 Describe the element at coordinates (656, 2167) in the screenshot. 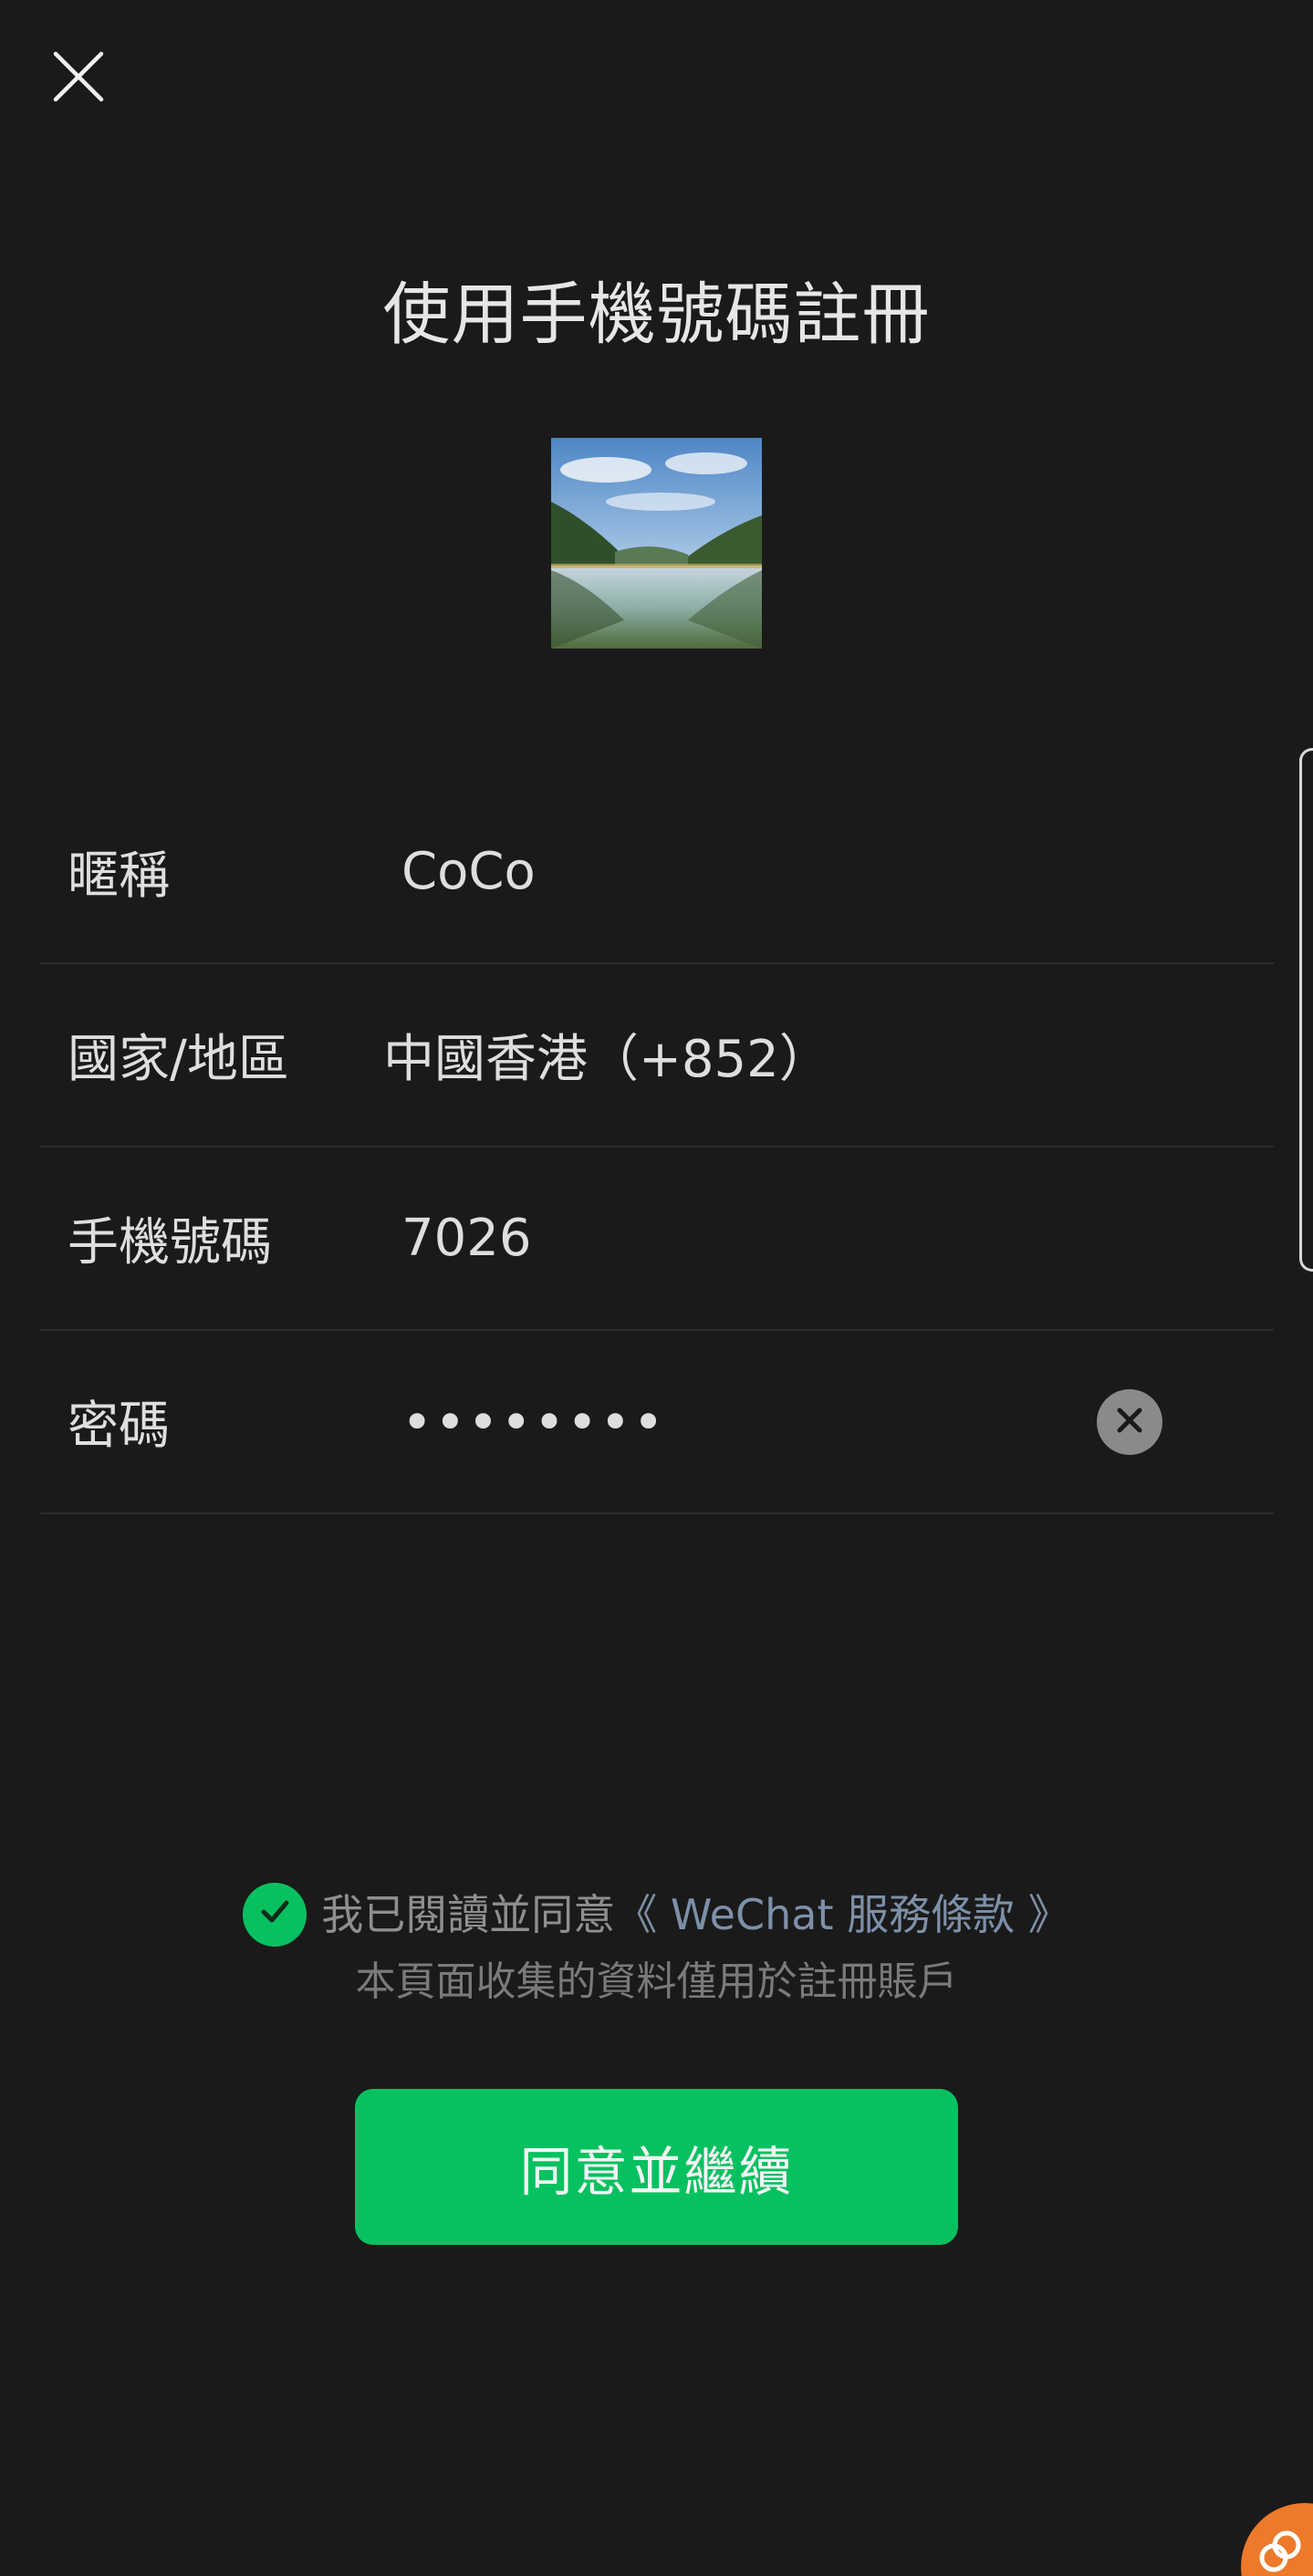

I see `agree-continue-button: 同意並繼續` at that location.